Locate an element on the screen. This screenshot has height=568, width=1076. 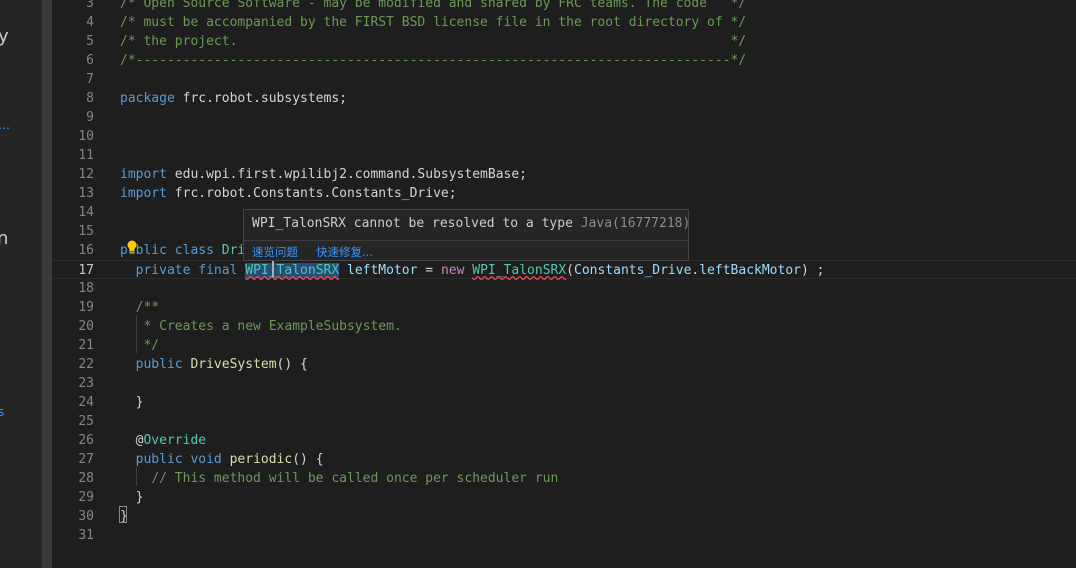
bracket-match-highlight is located at coordinates (123, 514).